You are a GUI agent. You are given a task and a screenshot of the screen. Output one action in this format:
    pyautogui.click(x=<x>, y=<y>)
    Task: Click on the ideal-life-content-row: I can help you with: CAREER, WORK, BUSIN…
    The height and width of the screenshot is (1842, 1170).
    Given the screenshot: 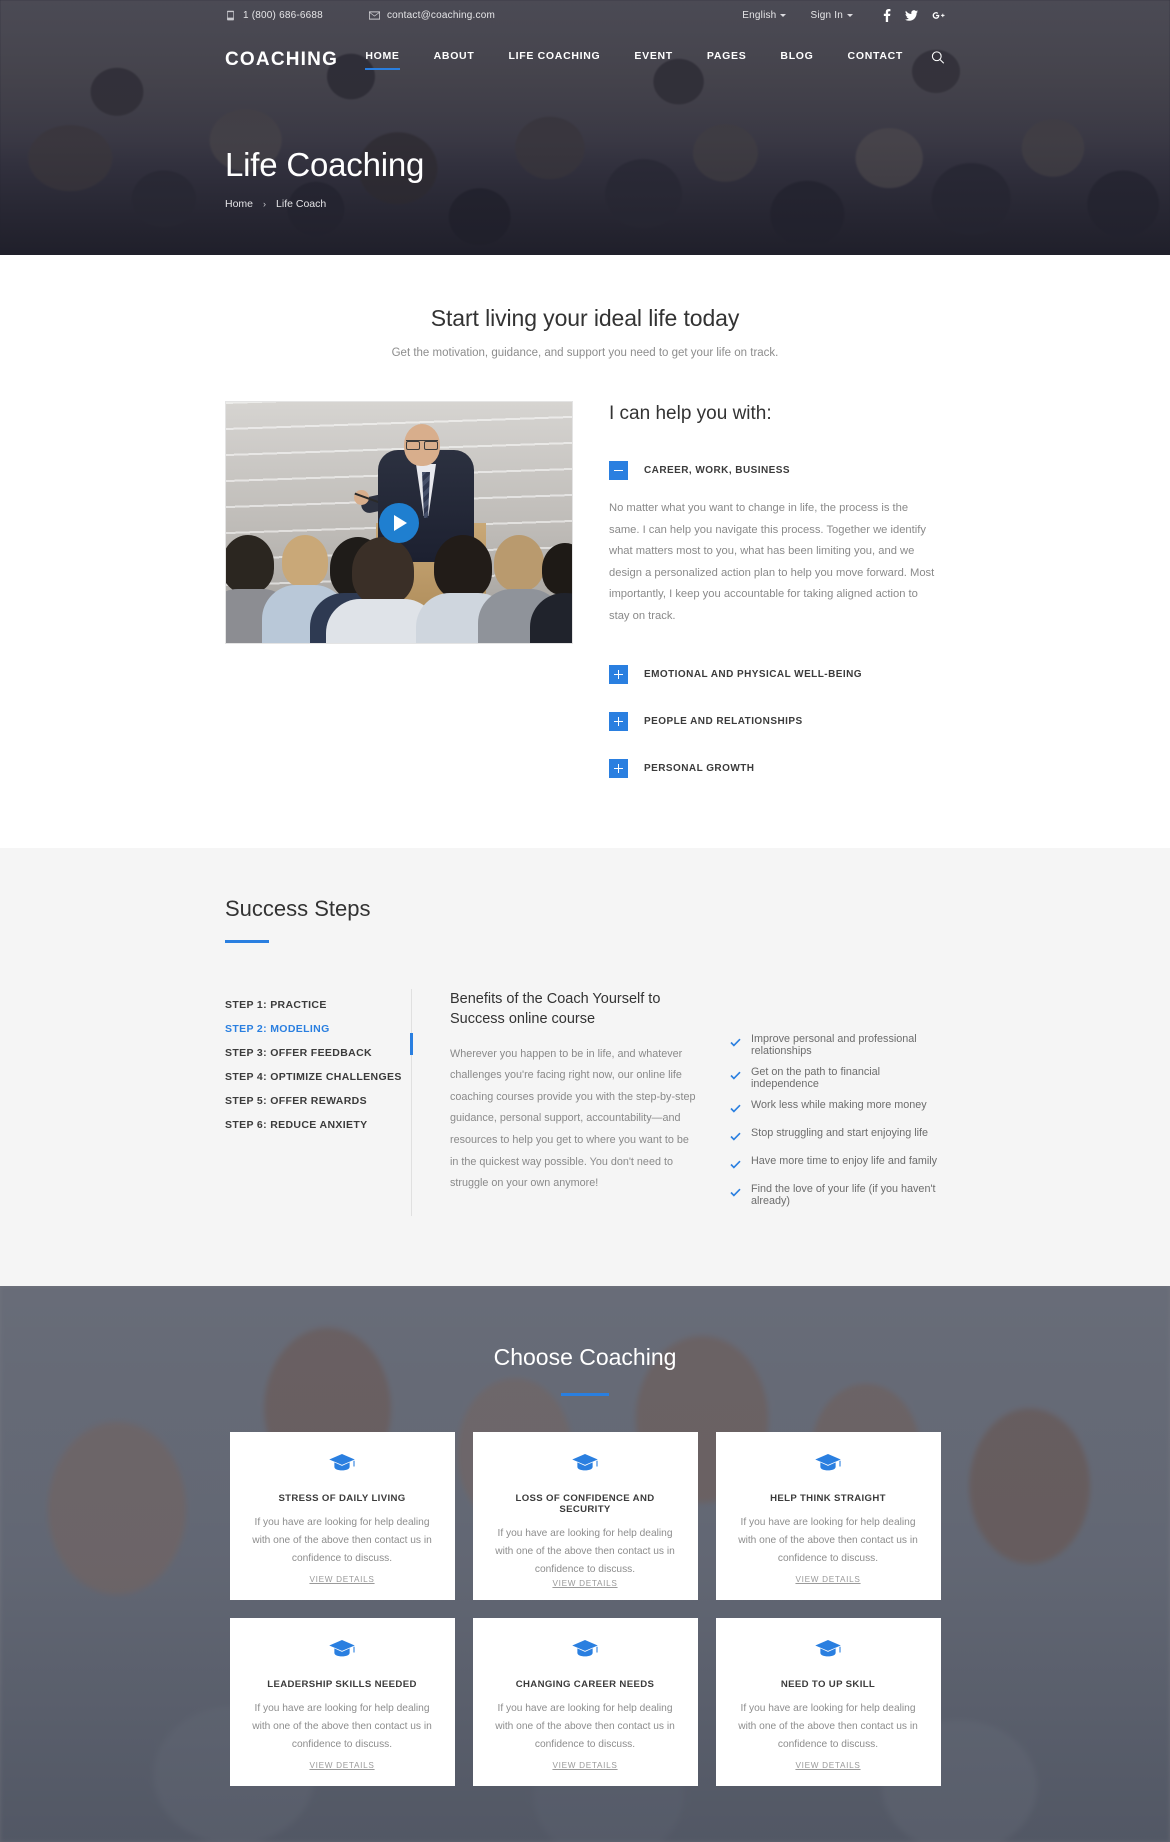 What is the action you would take?
    pyautogui.click(x=585, y=593)
    